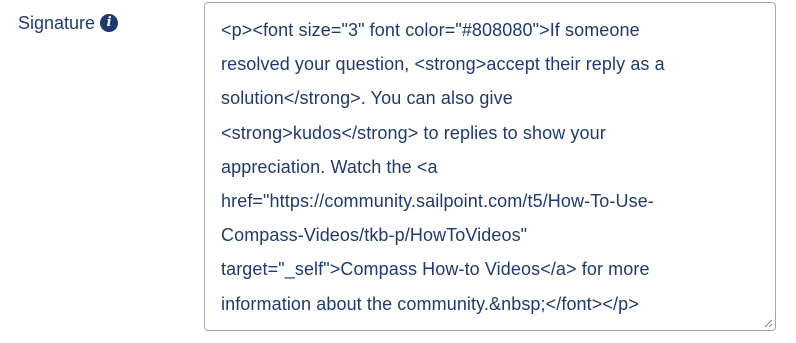 The width and height of the screenshot is (796, 343). I want to click on signature-label-group: Signature i, so click(68, 23).